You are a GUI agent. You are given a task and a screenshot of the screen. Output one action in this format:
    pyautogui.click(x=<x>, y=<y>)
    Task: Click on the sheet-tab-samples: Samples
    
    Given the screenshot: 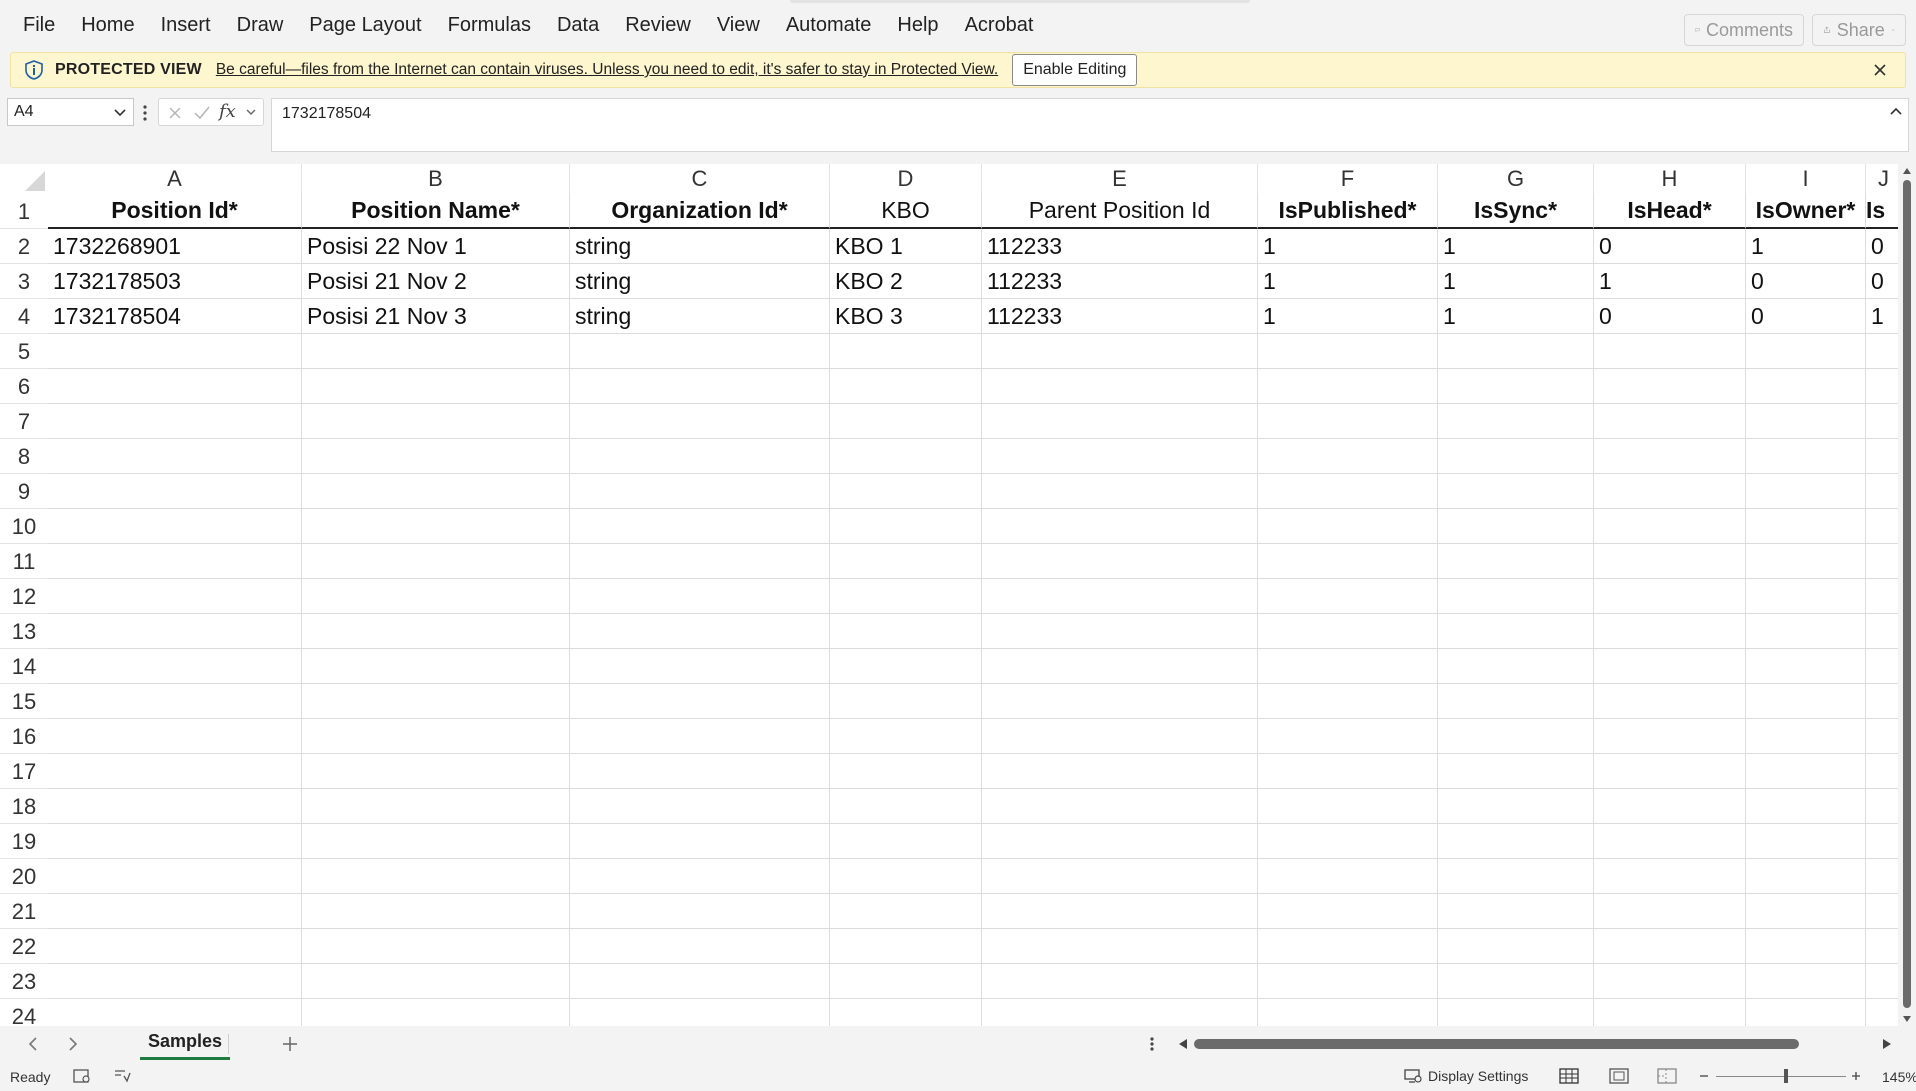 What is the action you would take?
    pyautogui.click(x=185, y=1043)
    